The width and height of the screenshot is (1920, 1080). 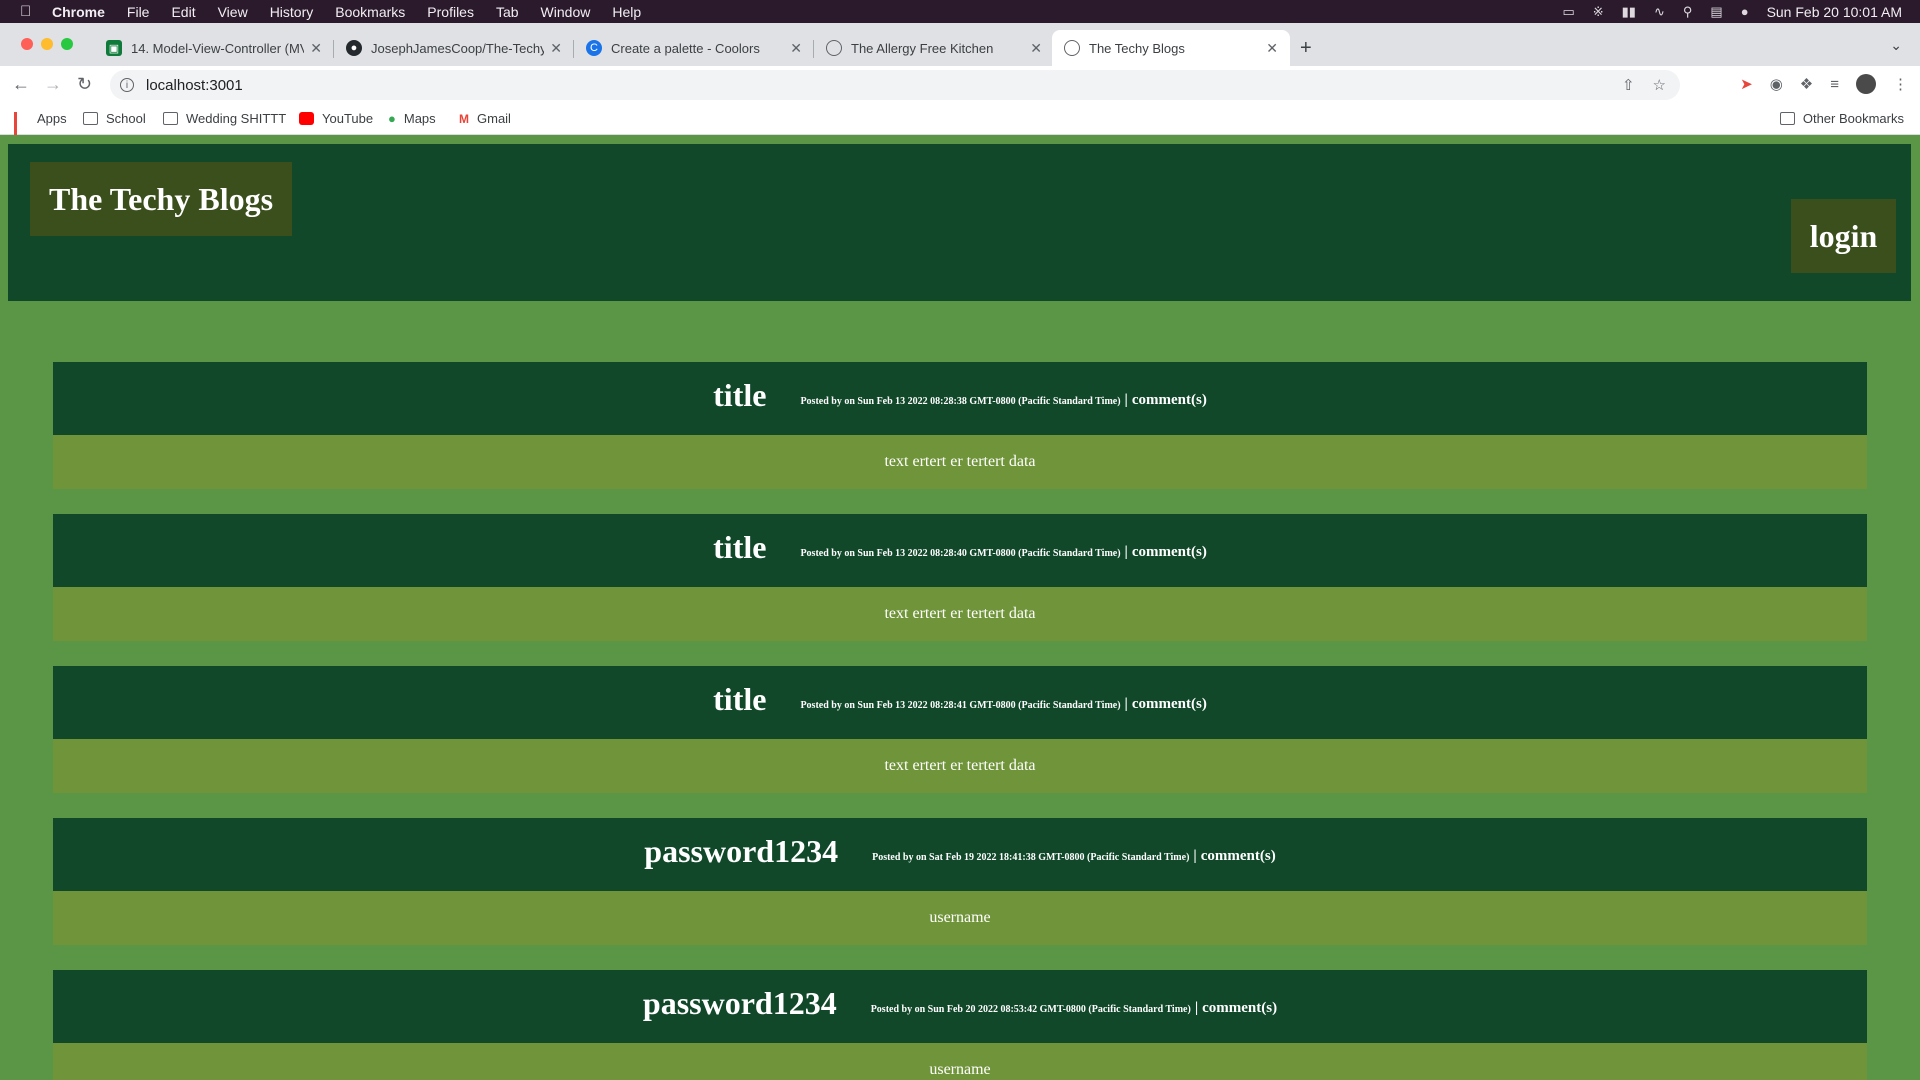 I want to click on siri-icon: ●, so click(x=1745, y=11).